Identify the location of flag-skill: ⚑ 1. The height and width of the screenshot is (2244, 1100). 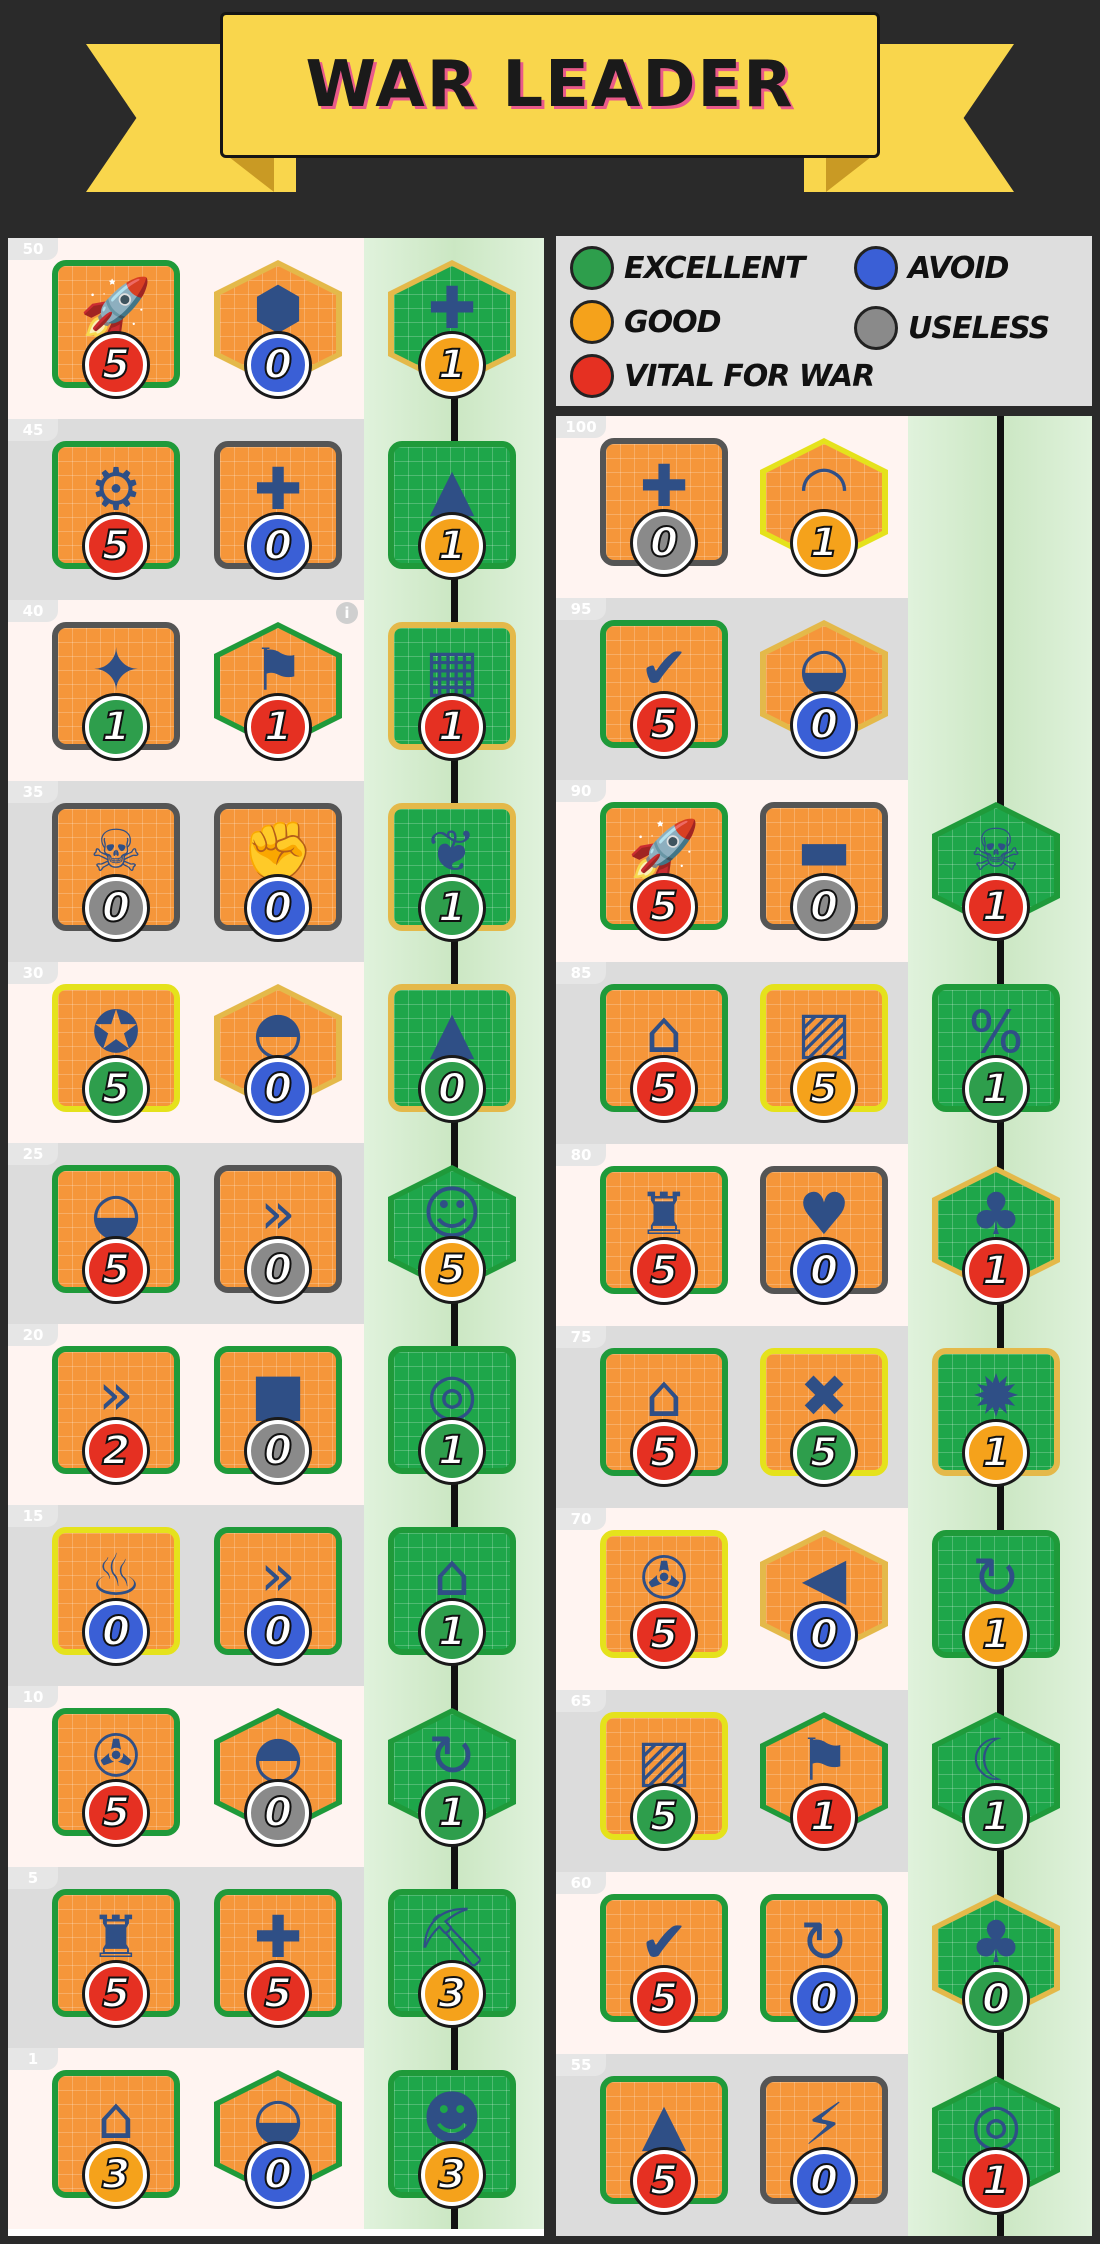
(278, 690).